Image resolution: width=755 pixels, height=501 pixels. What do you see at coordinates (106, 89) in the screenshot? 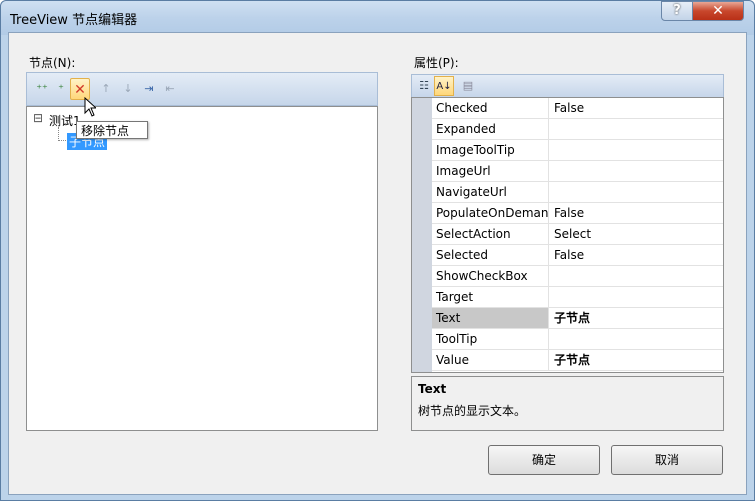
I see `move-up-icon: ↑` at bounding box center [106, 89].